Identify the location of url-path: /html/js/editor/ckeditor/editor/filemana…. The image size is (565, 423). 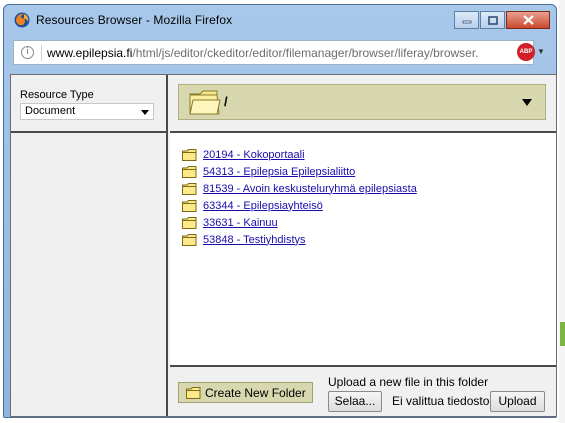
(305, 53).